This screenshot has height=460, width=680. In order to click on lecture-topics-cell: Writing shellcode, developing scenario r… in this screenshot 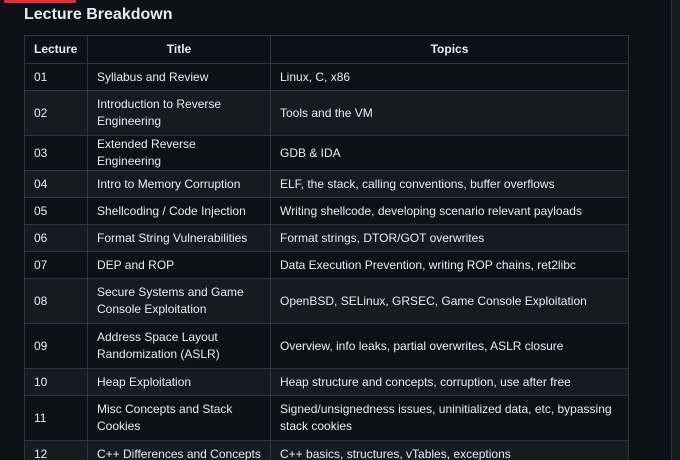, I will do `click(449, 211)`.